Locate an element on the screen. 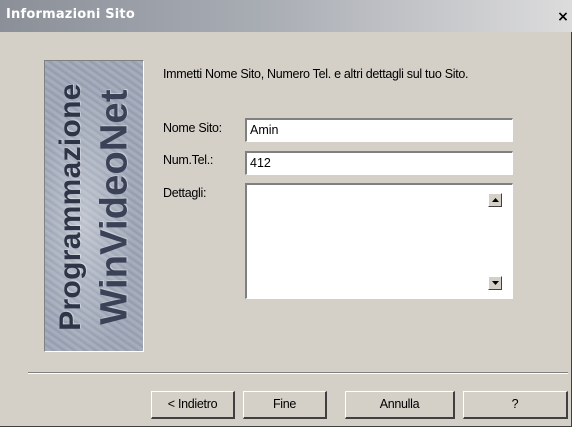 Image resolution: width=572 pixels, height=427 pixels. side-banner-image: Programmazione WinVideoNet is located at coordinates (94, 206).